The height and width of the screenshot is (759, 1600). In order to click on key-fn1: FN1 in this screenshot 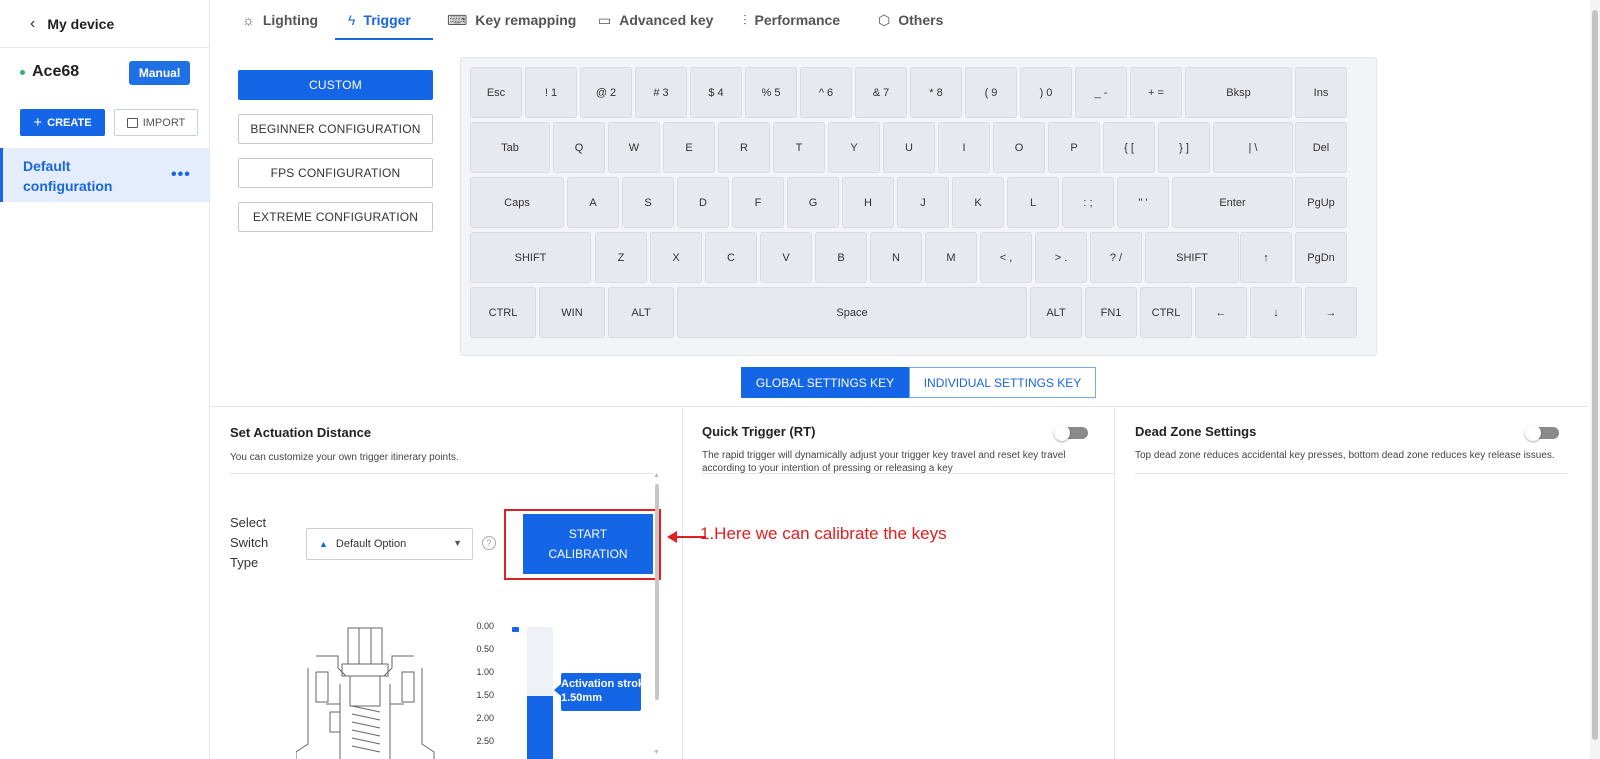, I will do `click(1111, 312)`.